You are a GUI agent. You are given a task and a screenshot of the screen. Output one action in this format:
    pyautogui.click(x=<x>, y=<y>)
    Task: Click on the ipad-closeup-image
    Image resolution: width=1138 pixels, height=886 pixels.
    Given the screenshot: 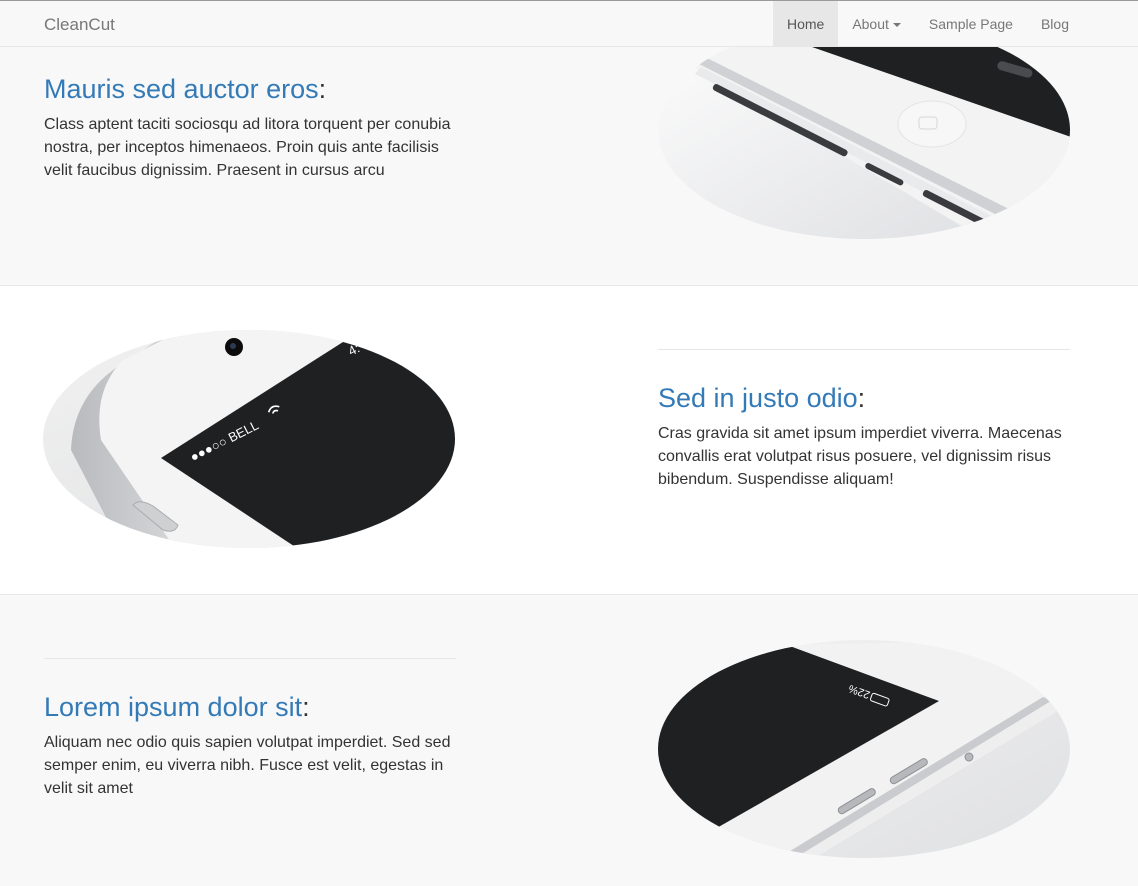 What is the action you would take?
    pyautogui.click(x=864, y=143)
    